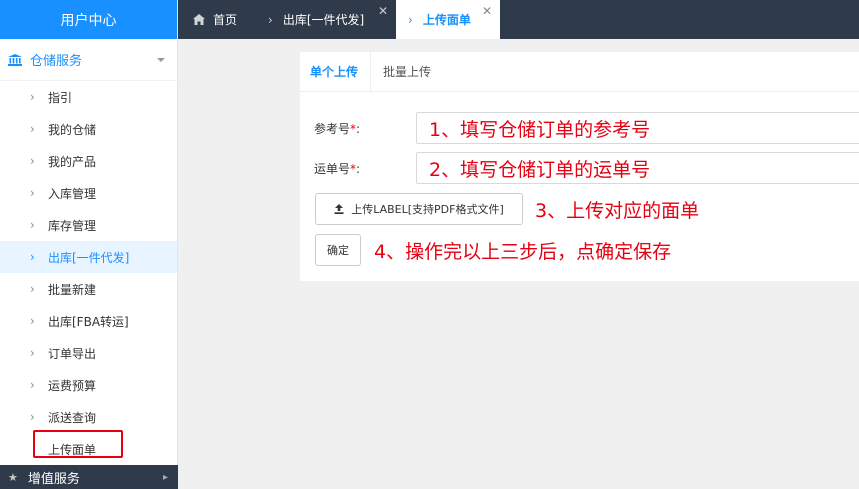 Image resolution: width=859 pixels, height=489 pixels. I want to click on tab-home: 首页, so click(217, 19).